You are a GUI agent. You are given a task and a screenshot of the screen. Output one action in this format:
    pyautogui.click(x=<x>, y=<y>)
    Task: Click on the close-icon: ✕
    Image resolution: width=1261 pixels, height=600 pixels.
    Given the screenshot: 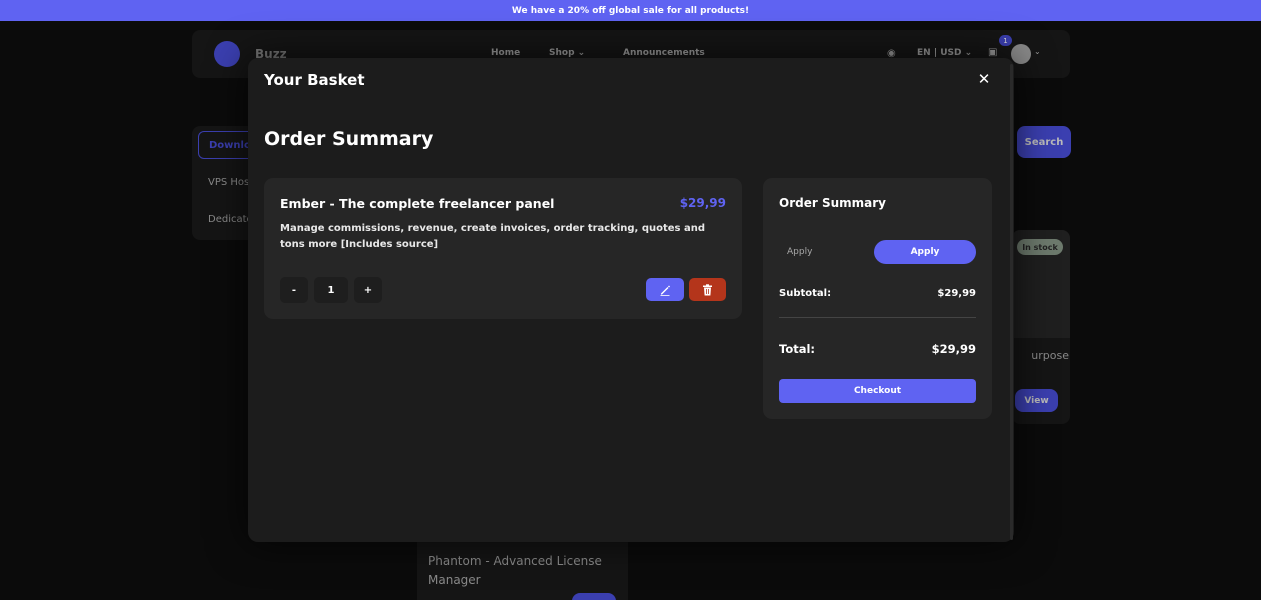 What is the action you would take?
    pyautogui.click(x=984, y=79)
    